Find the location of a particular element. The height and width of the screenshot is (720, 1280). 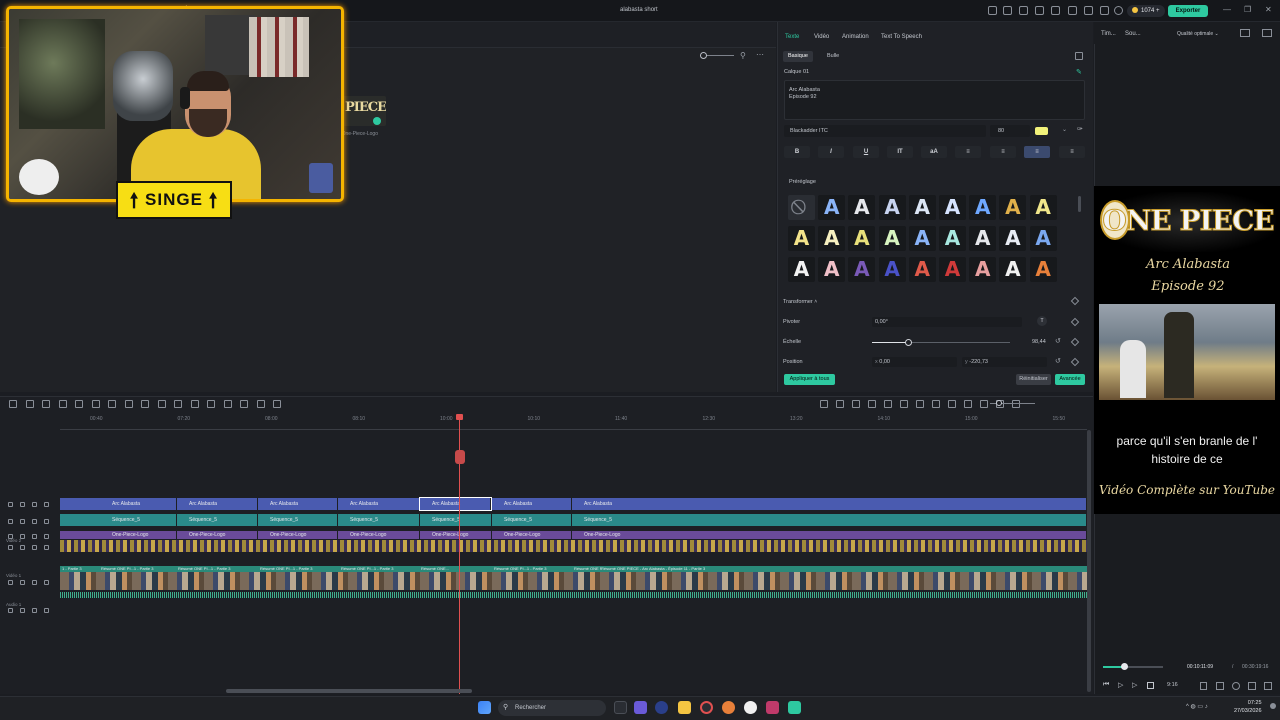

zoom-slider-knob is located at coordinates (703, 55).